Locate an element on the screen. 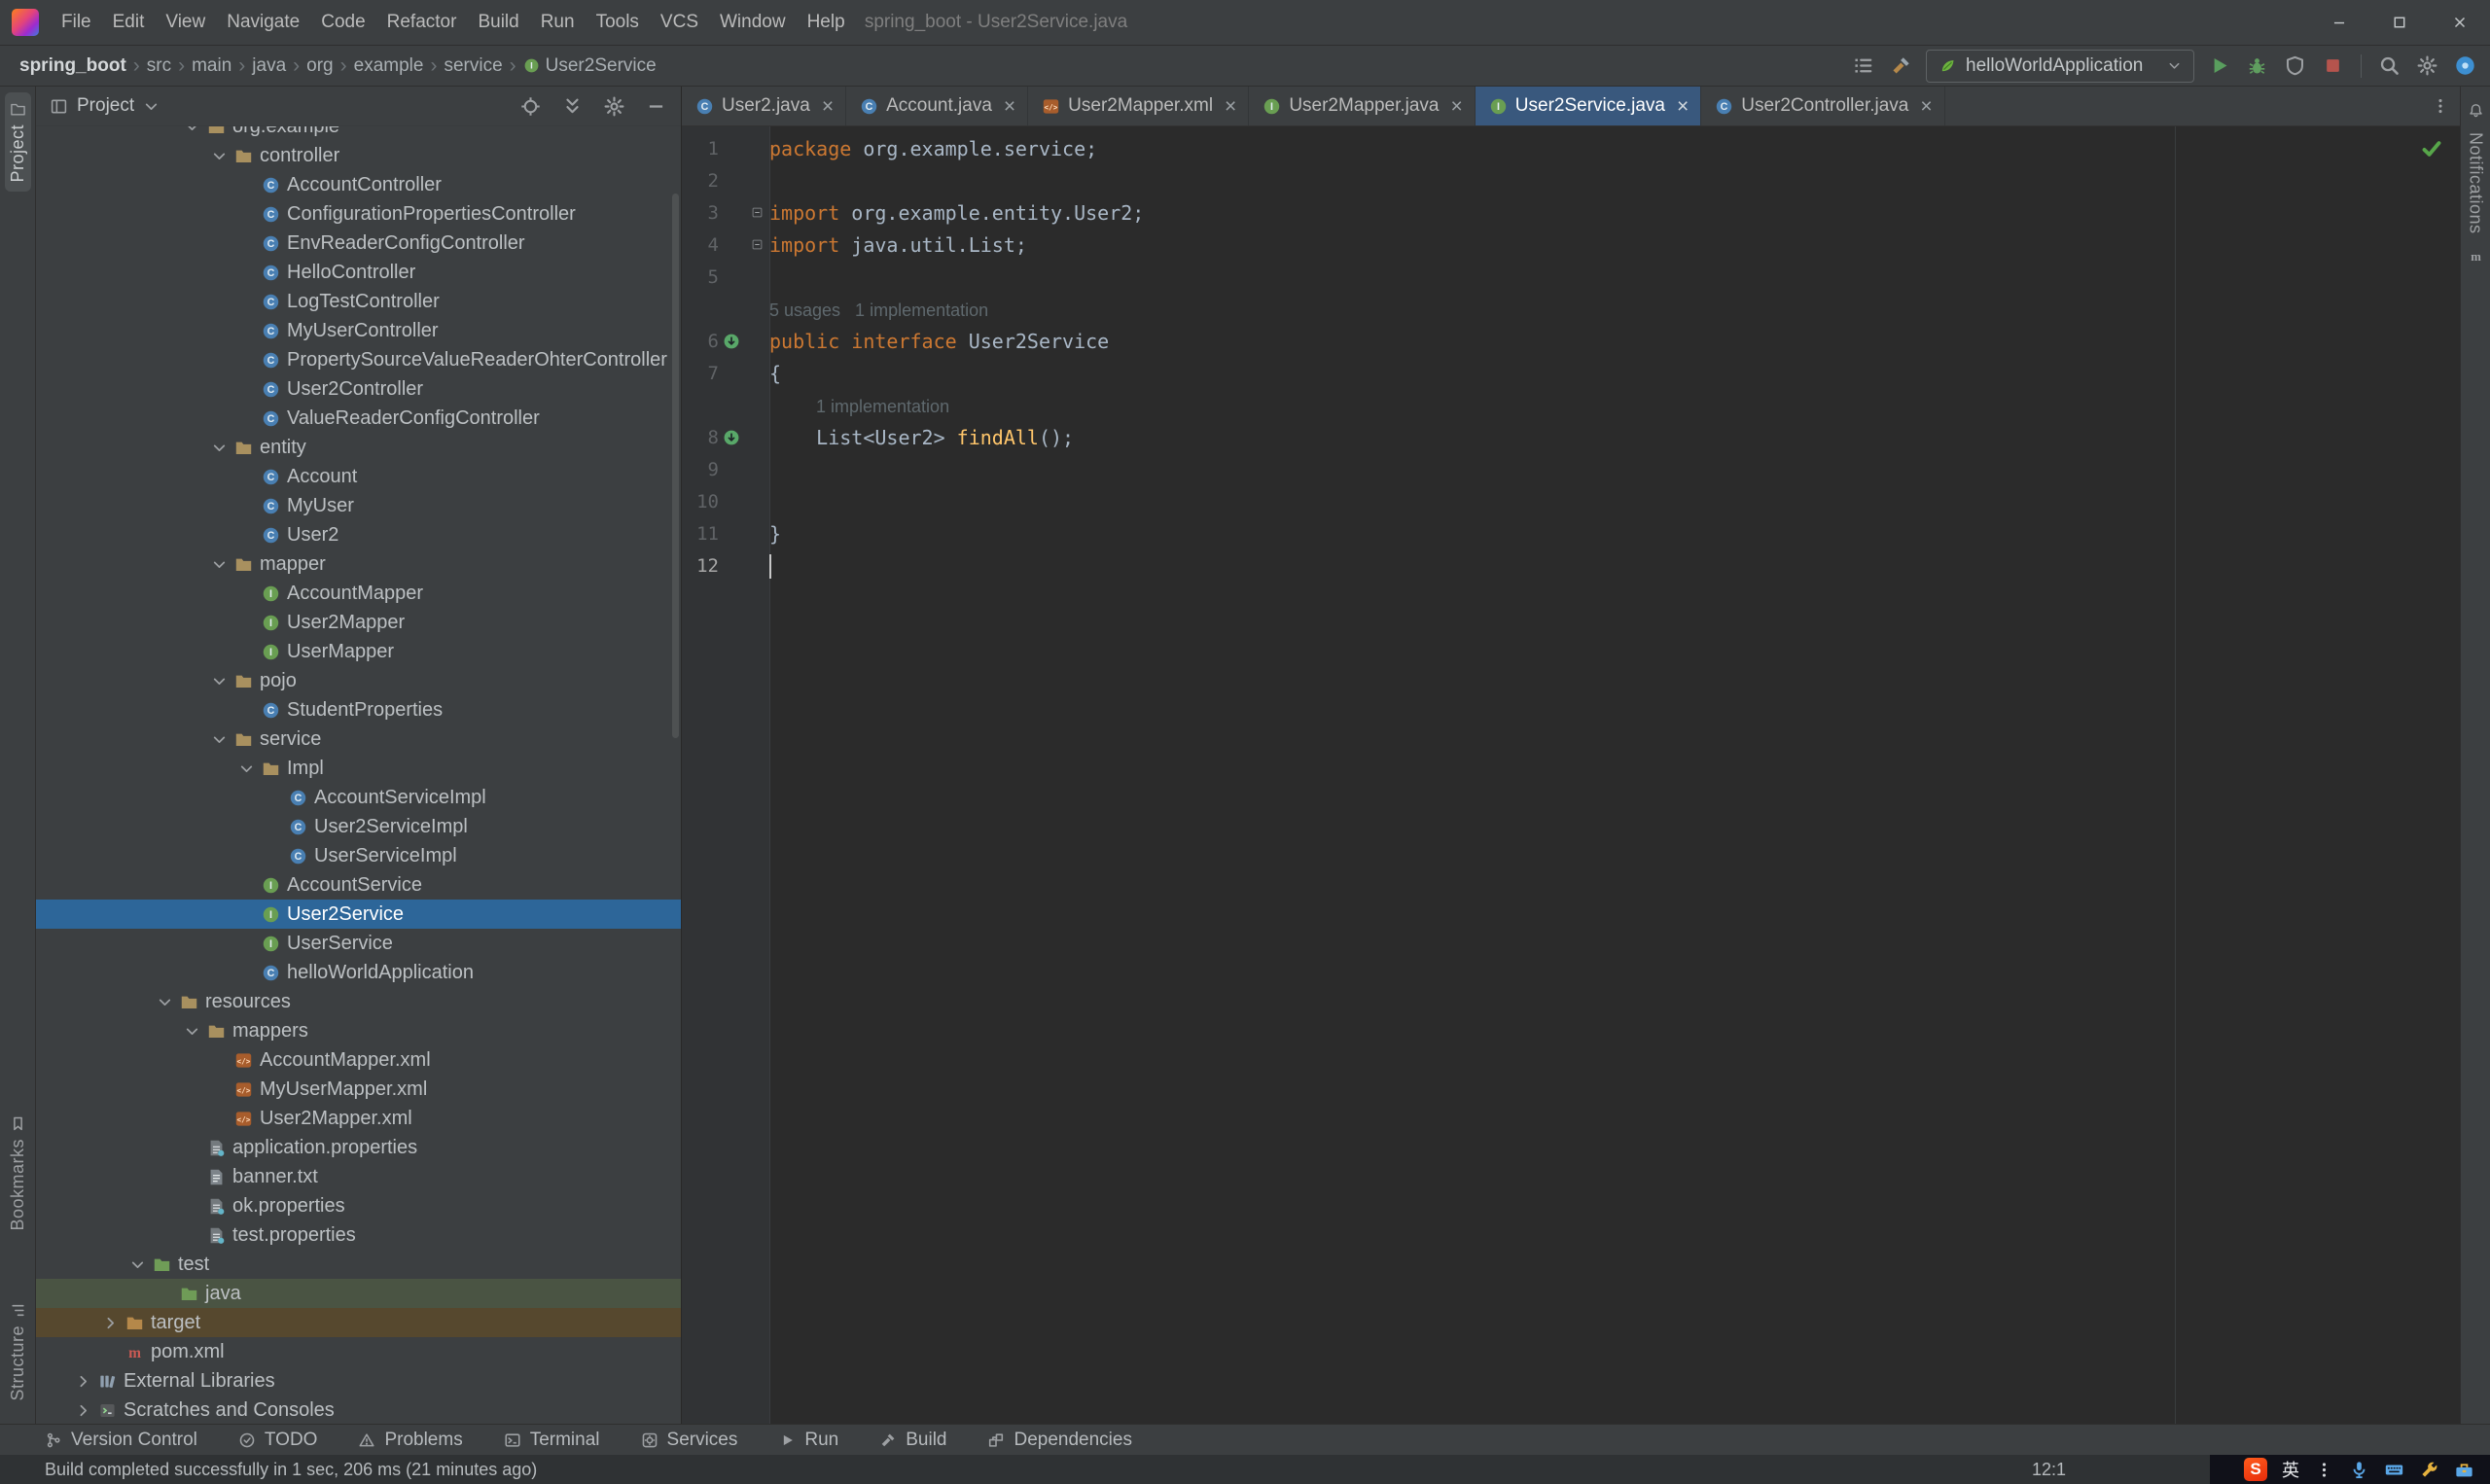 This screenshot has height=1484, width=2490. tree-item-user2mapper: I User2Mapper is located at coordinates (358, 623).